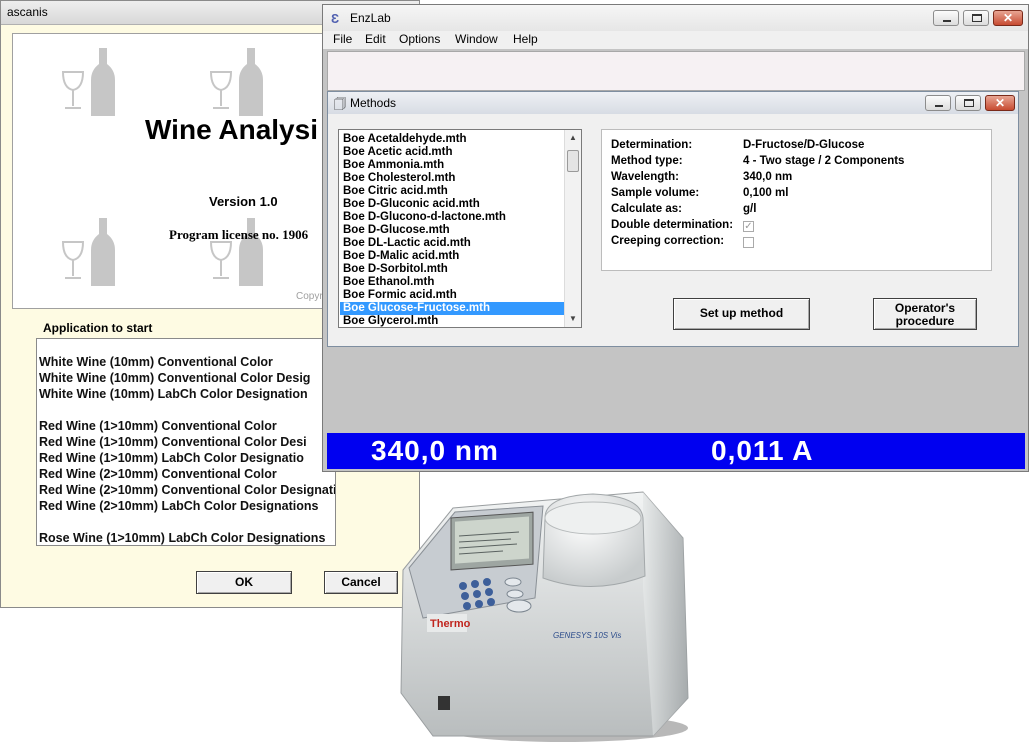  What do you see at coordinates (231, 129) in the screenshot?
I see `splash-title: Wine Analysi` at bounding box center [231, 129].